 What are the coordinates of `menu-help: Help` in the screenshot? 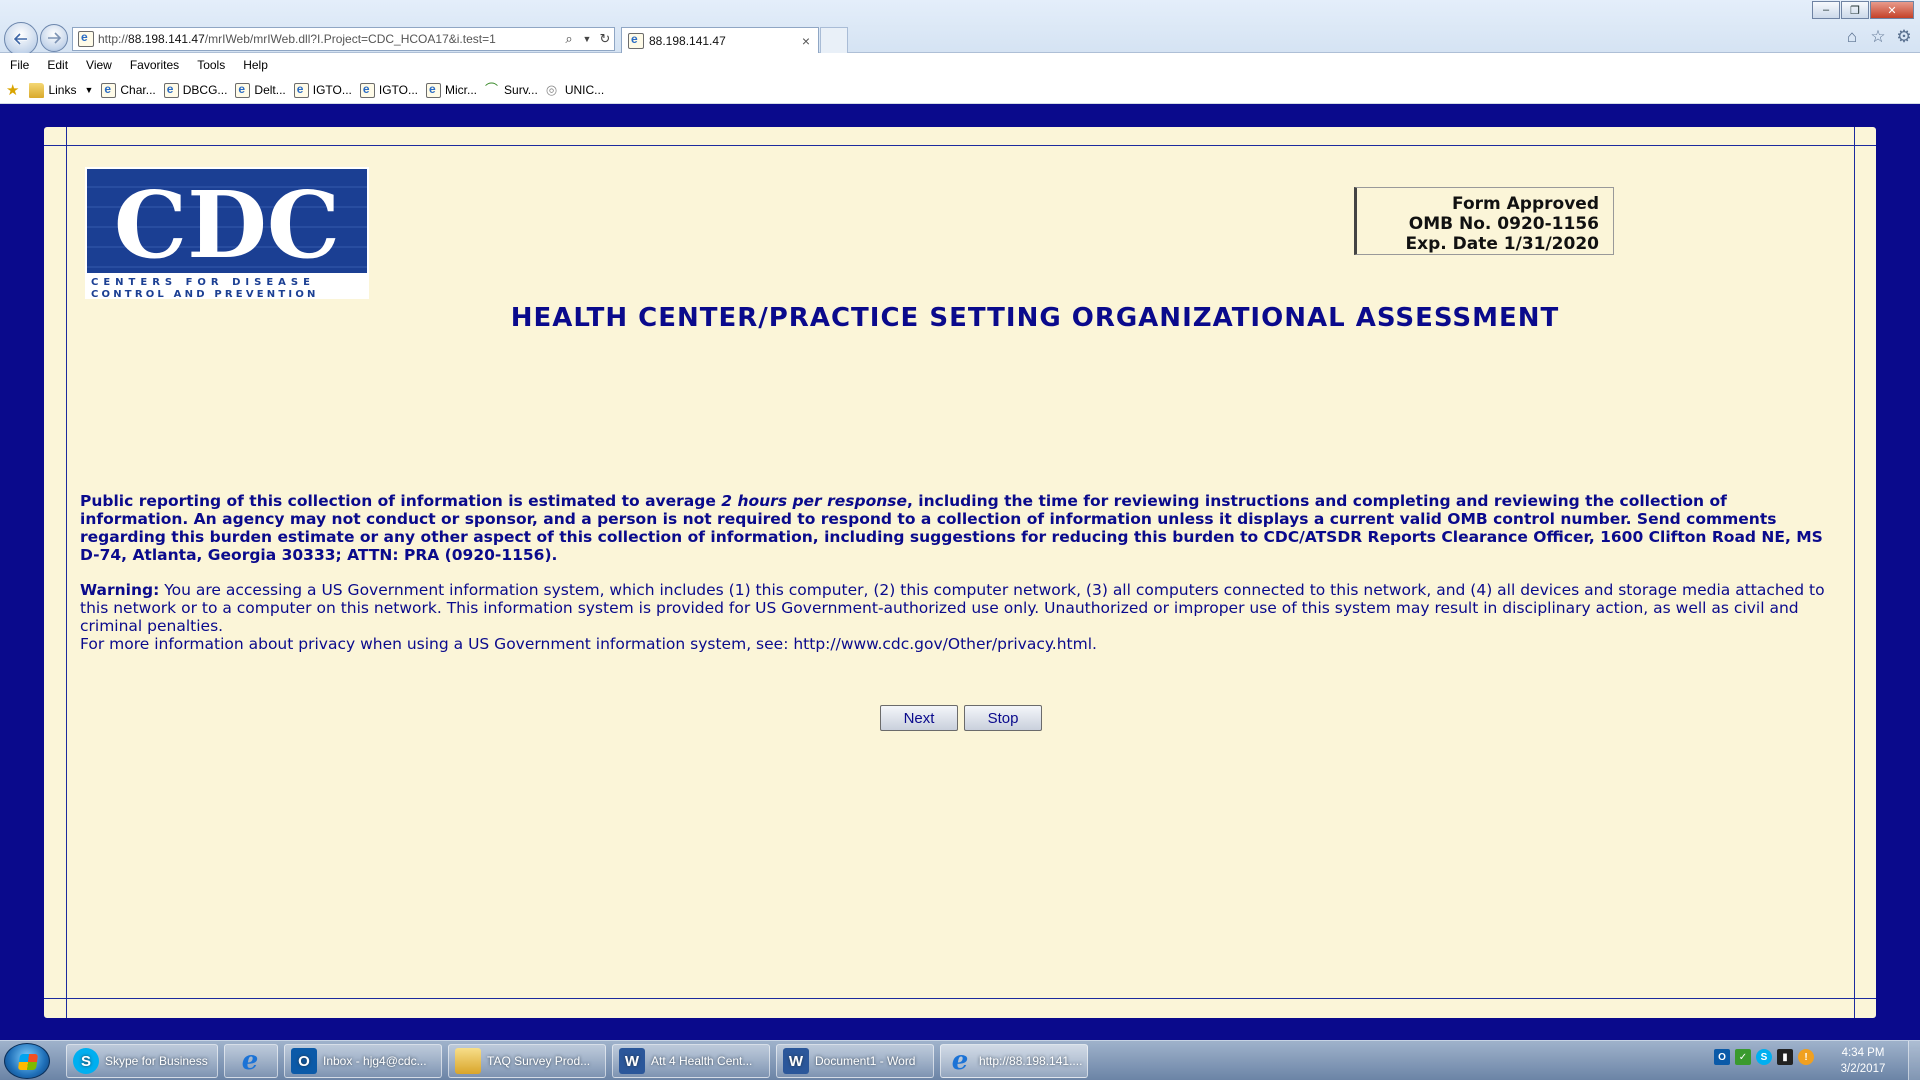 It's located at (254, 65).